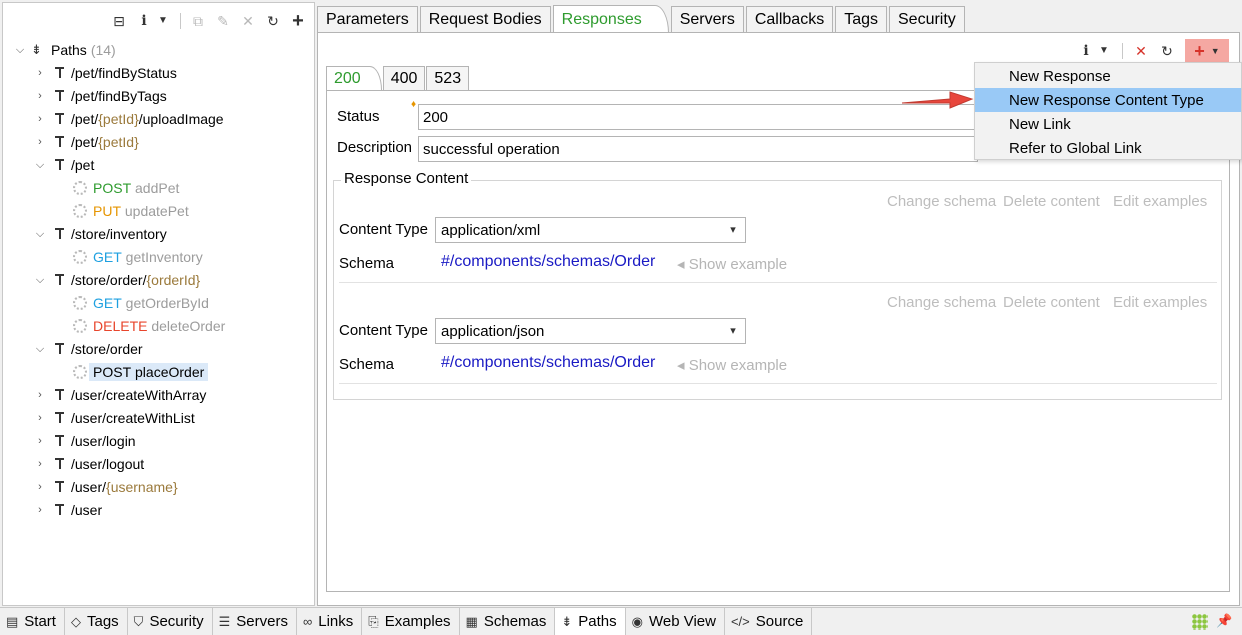  I want to click on menu-item-refer-to-global-link: Refer to Global Link, so click(1108, 148).